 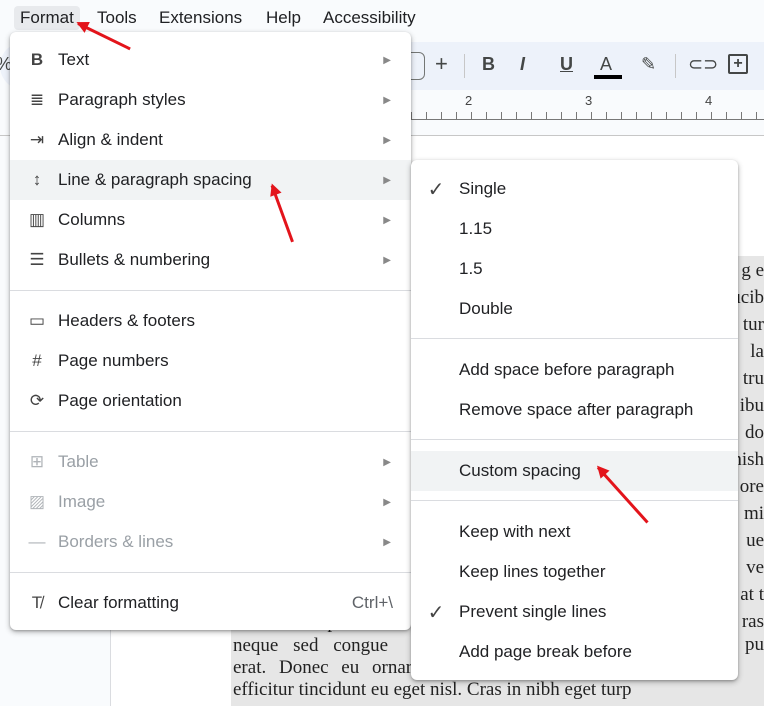 I want to click on menu-item-label: 1.5, so click(x=471, y=268).